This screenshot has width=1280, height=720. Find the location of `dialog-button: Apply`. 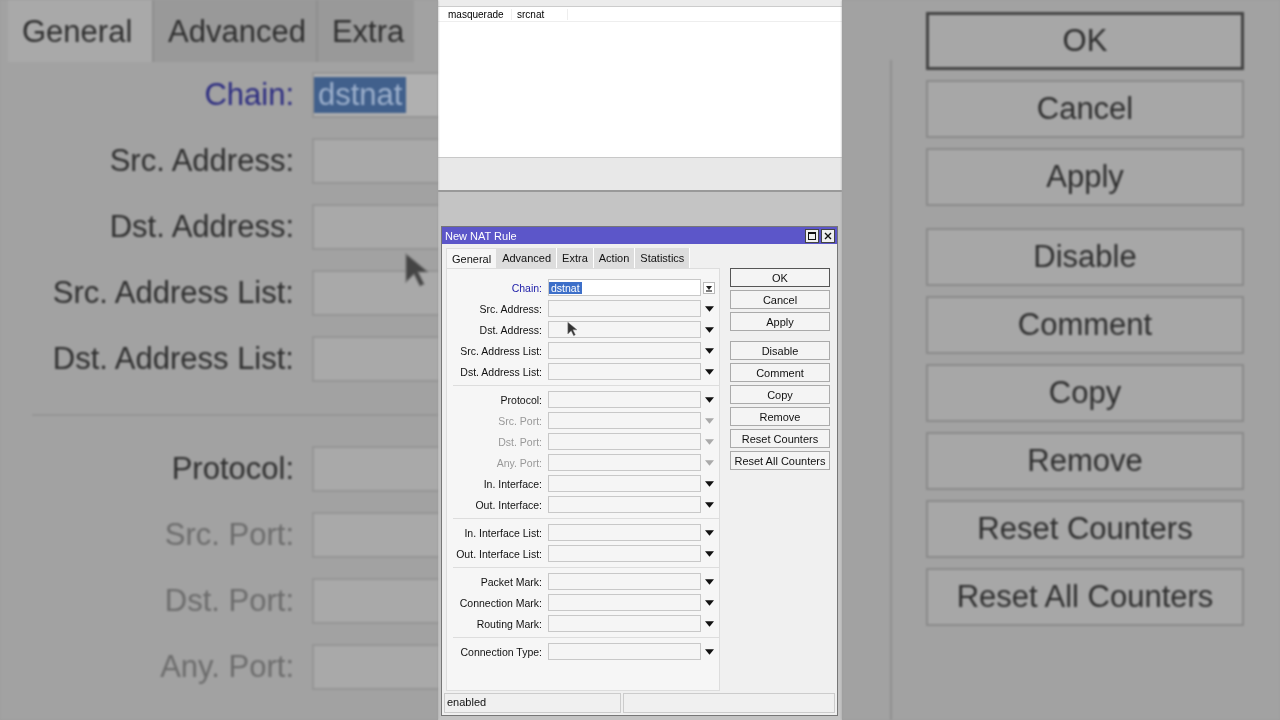

dialog-button: Apply is located at coordinates (780, 321).